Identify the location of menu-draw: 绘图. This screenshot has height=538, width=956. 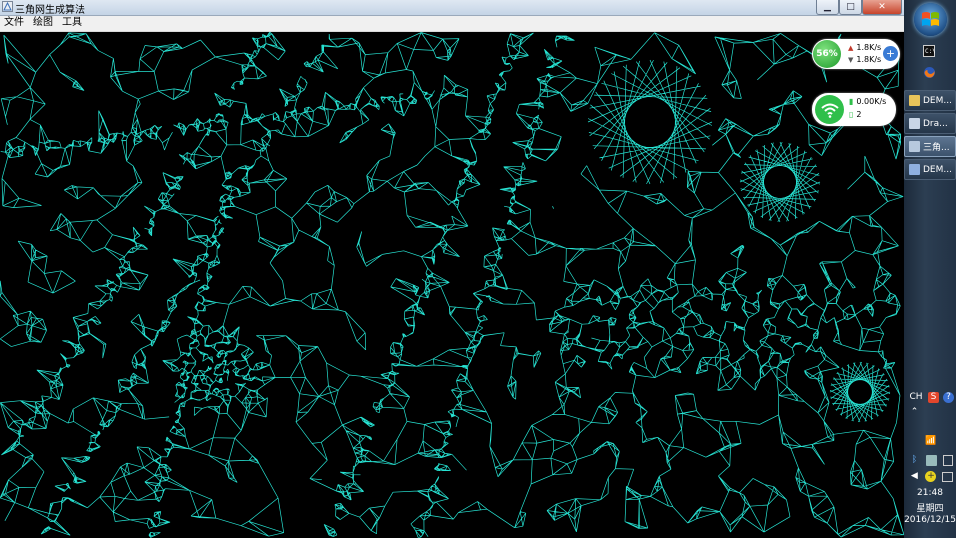
(43, 23).